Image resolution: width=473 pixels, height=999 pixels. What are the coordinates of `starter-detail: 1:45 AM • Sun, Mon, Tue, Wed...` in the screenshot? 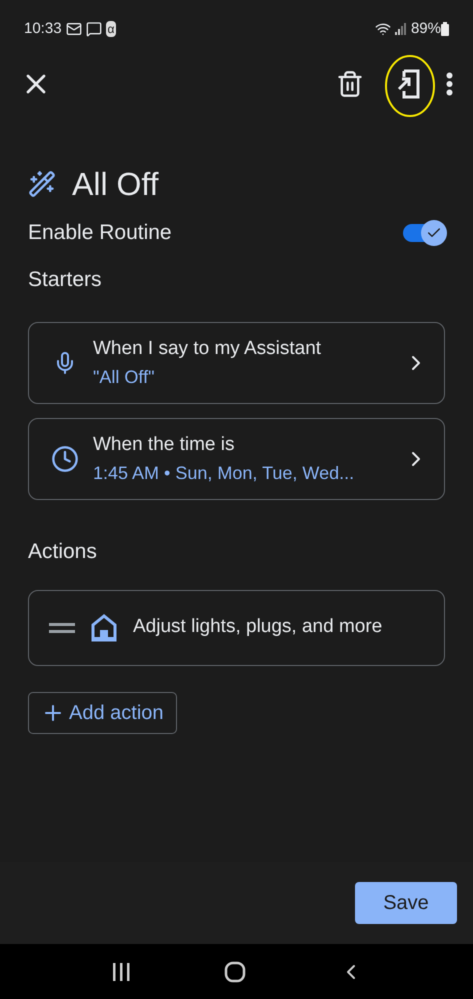 It's located at (224, 473).